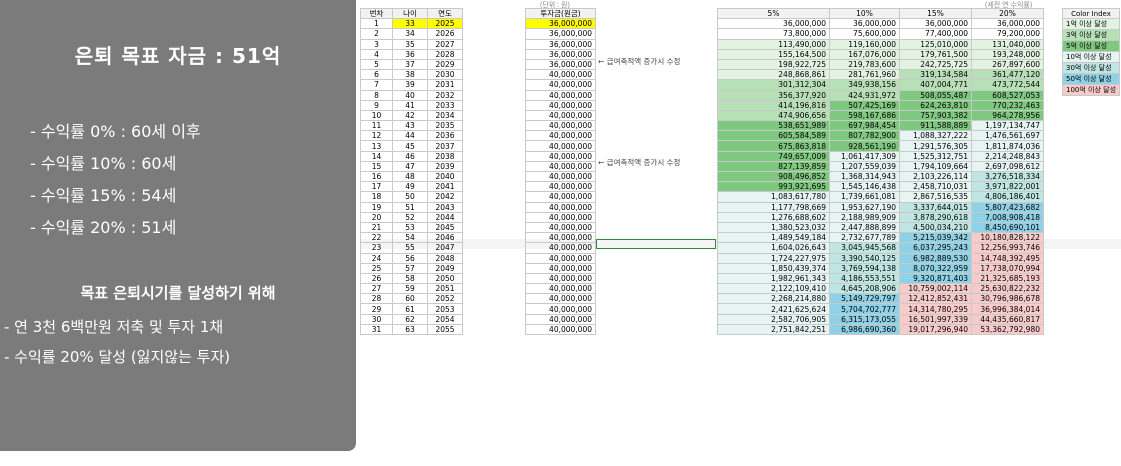 This screenshot has width=1121, height=466. I want to click on cell-rate-5: 2,421,625,624, so click(773, 309).